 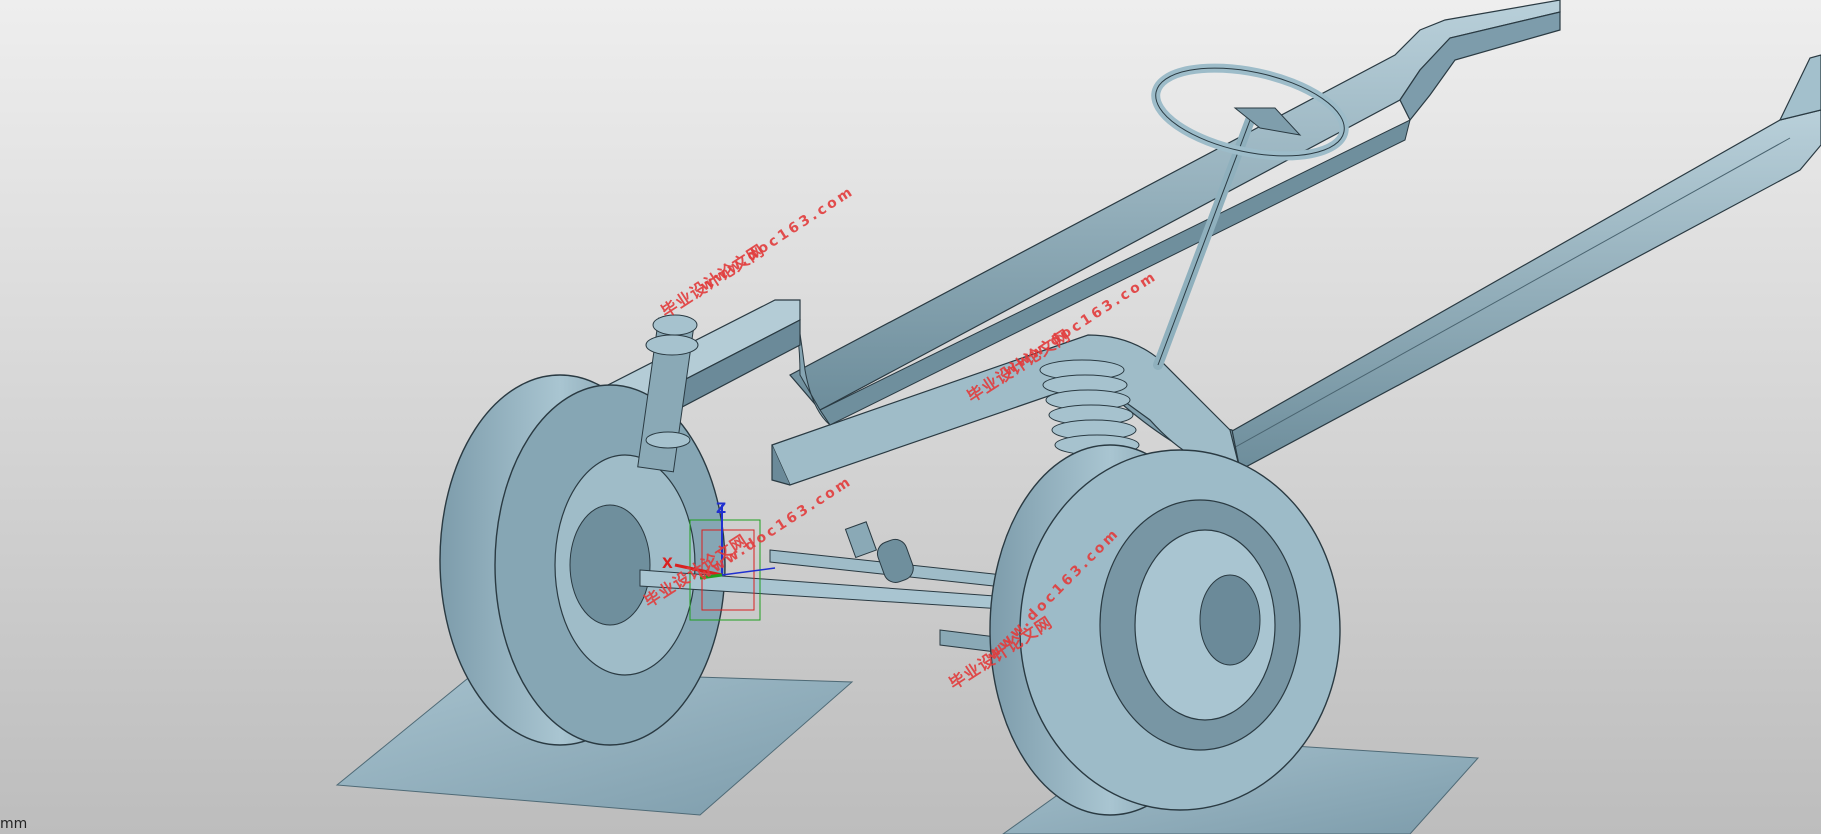 I want to click on left-wheel, so click(x=582, y=560).